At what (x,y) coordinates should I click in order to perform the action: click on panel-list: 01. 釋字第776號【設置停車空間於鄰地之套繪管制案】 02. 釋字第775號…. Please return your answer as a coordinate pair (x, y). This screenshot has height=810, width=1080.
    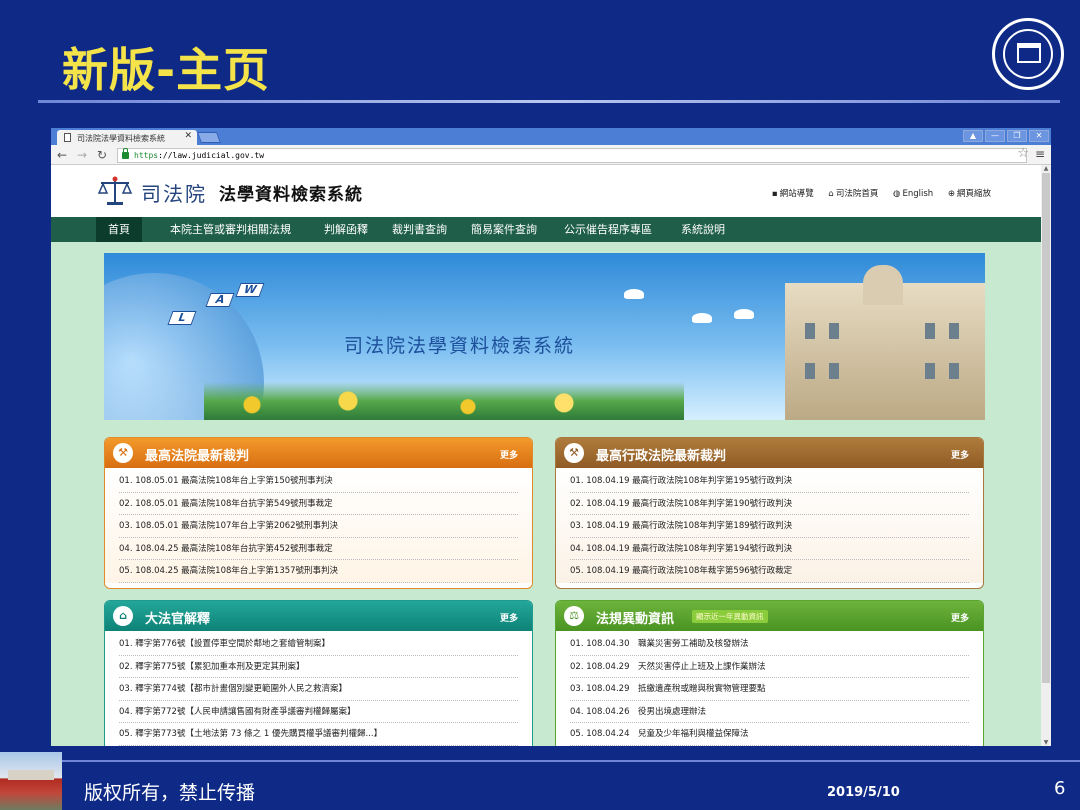
    Looking at the image, I should click on (318, 688).